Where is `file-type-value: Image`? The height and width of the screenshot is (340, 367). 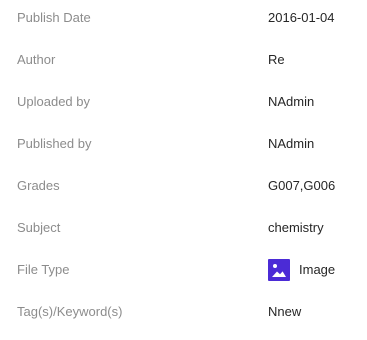
file-type-value: Image is located at coordinates (301, 270).